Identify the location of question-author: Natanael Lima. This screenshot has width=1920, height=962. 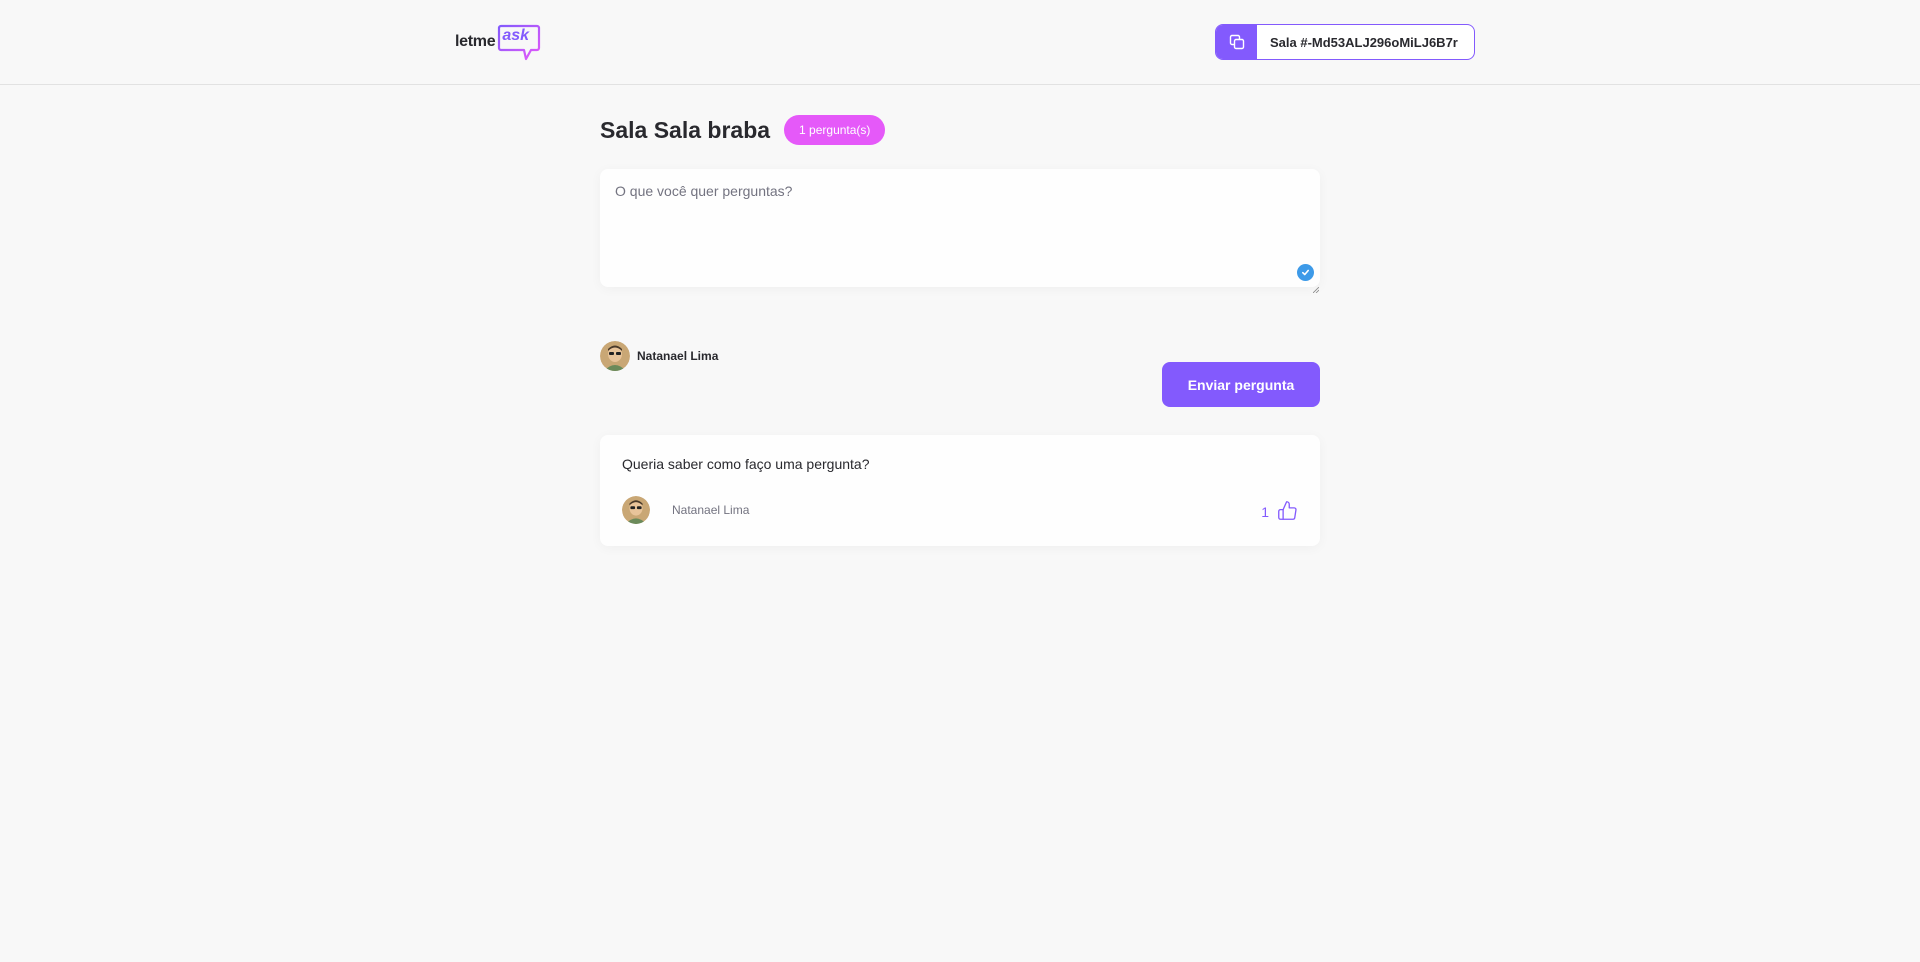
(685, 510).